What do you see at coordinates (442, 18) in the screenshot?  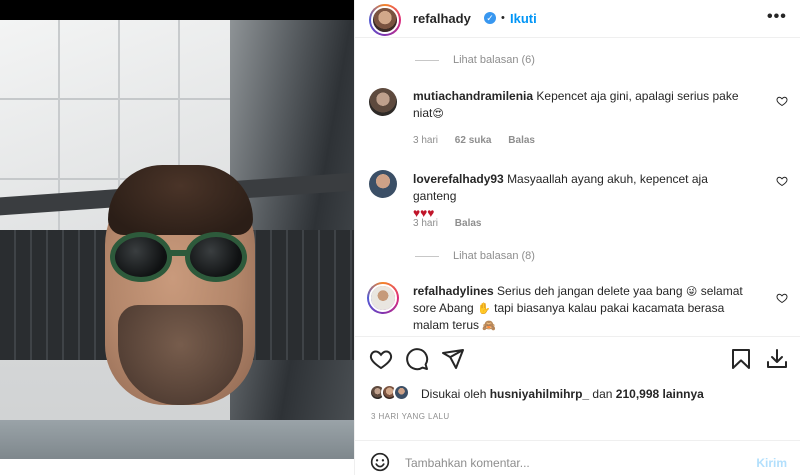 I see `author-username: refalhady` at bounding box center [442, 18].